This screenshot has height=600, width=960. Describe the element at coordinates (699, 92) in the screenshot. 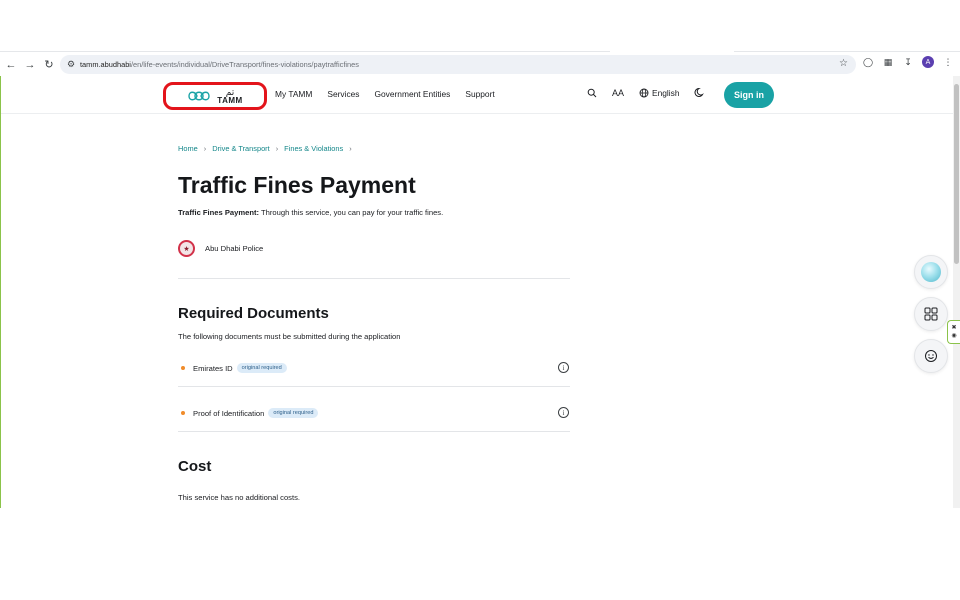

I see `dark-mode-icon` at that location.